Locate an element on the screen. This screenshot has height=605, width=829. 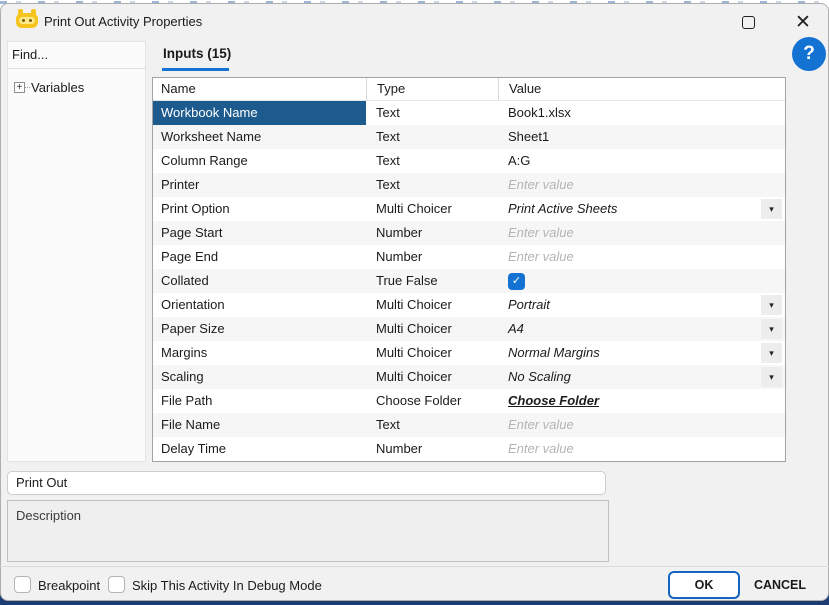
table-row: Scaling Multi Choicer No Scaling ▾ is located at coordinates (469, 377).